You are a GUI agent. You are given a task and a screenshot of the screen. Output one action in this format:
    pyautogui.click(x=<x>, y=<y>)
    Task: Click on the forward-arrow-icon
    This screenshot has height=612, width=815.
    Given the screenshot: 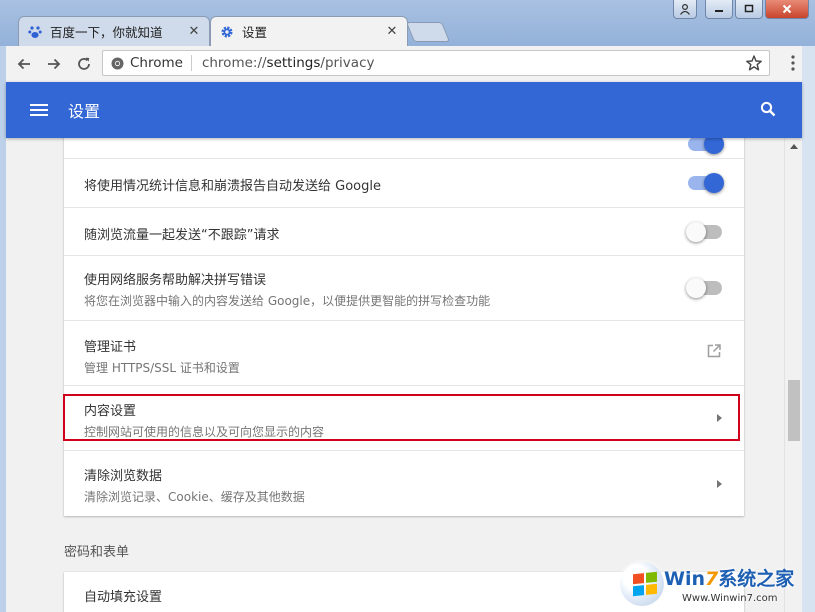 What is the action you would take?
    pyautogui.click(x=54, y=64)
    